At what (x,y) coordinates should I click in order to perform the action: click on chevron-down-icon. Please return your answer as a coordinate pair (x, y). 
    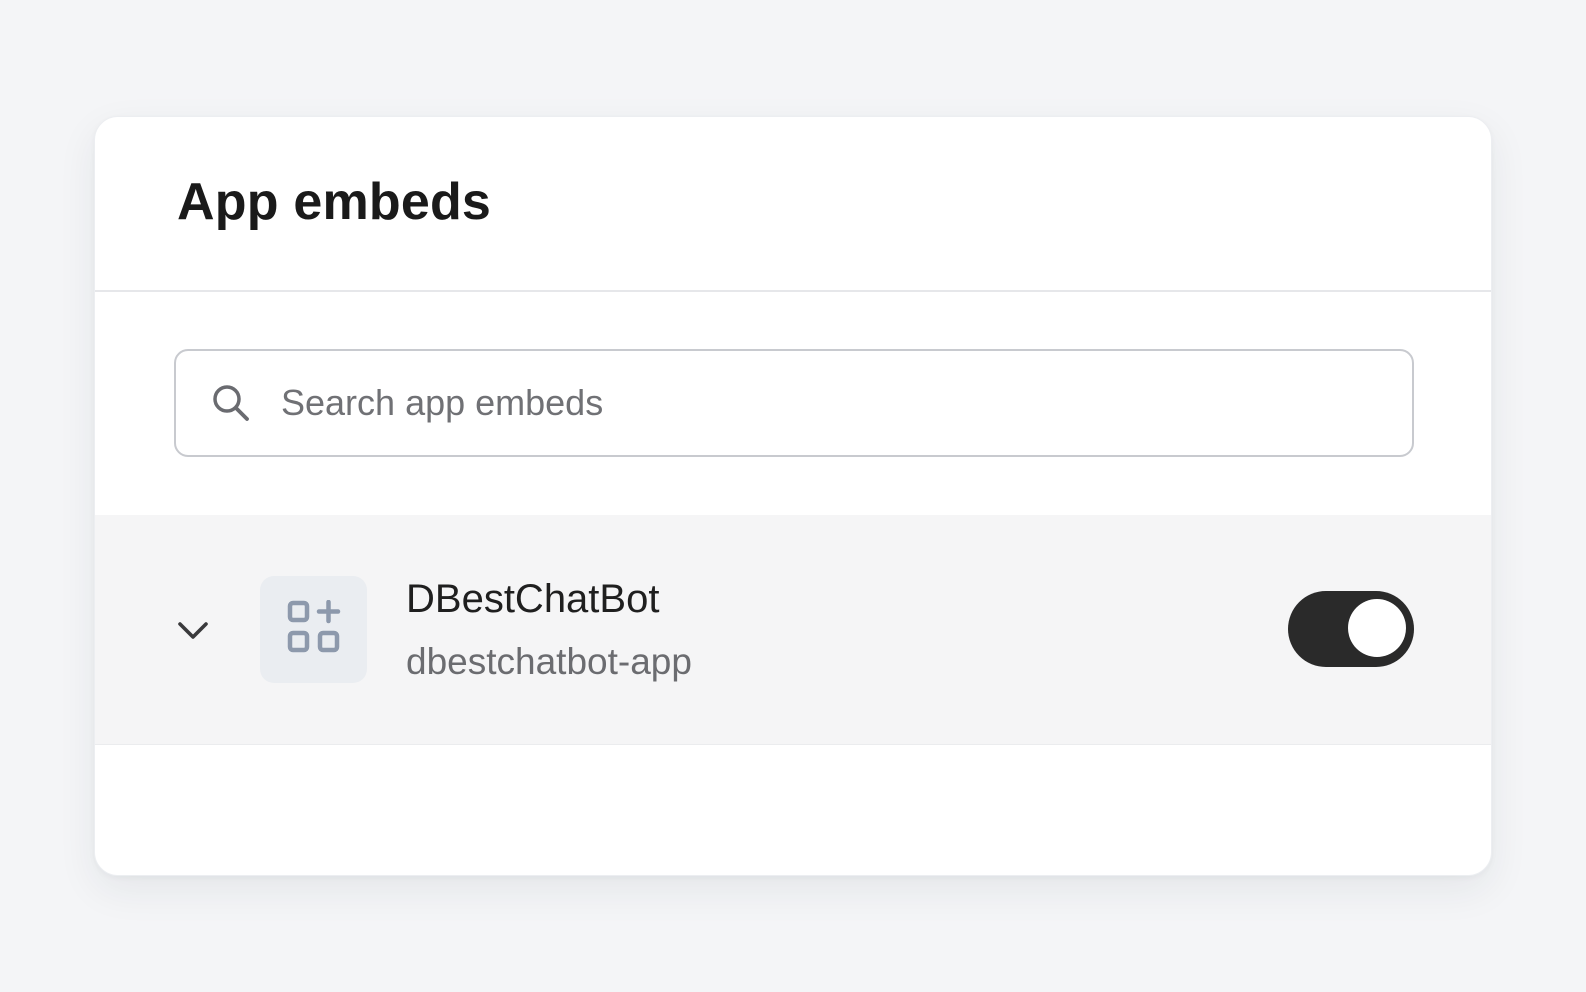
    Looking at the image, I should click on (193, 630).